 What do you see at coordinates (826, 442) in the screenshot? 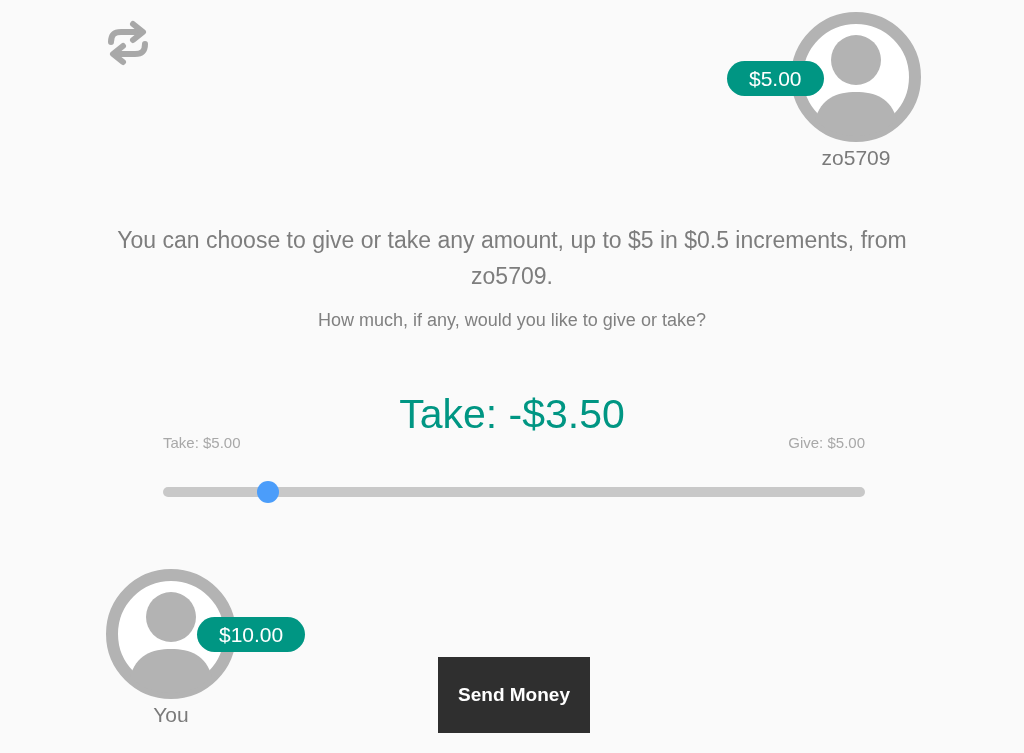
I see `max-label: Give: $5.00` at bounding box center [826, 442].